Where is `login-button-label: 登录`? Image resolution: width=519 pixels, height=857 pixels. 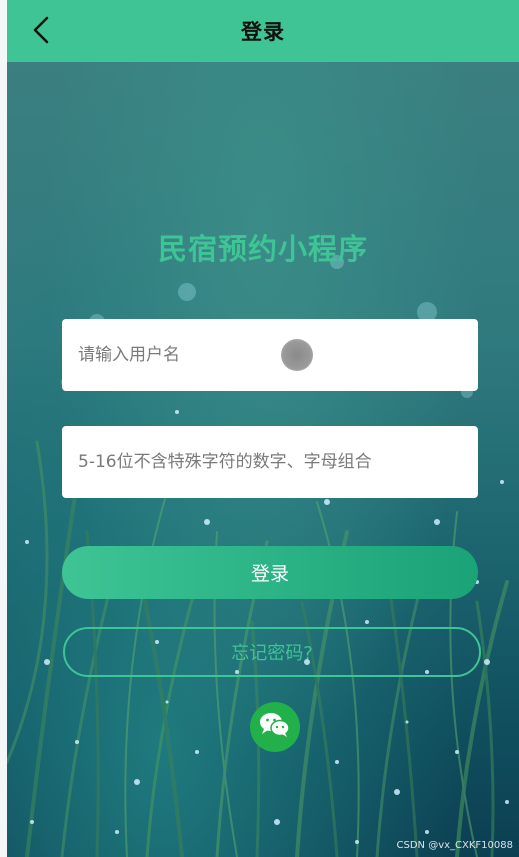 login-button-label: 登录 is located at coordinates (269, 574).